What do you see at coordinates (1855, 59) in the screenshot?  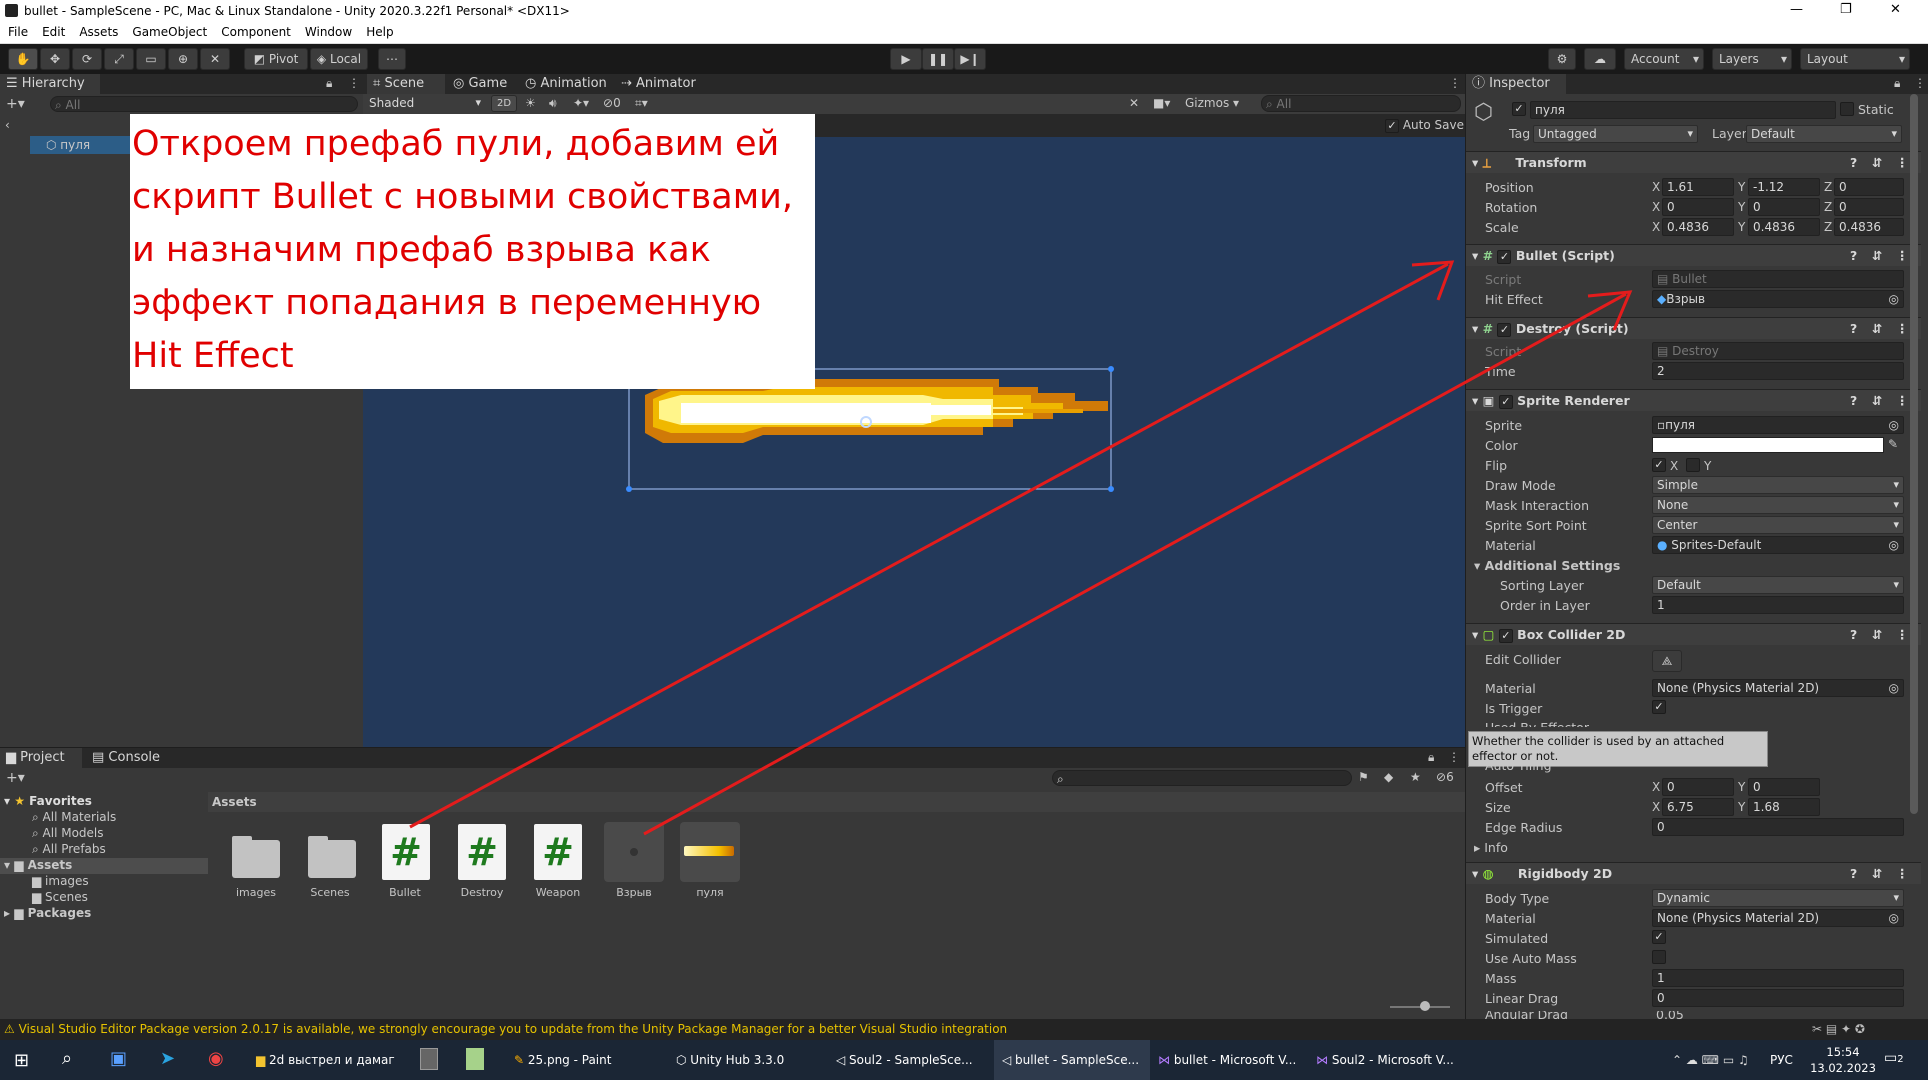 I see `layout-dropdown: Layout ▾` at bounding box center [1855, 59].